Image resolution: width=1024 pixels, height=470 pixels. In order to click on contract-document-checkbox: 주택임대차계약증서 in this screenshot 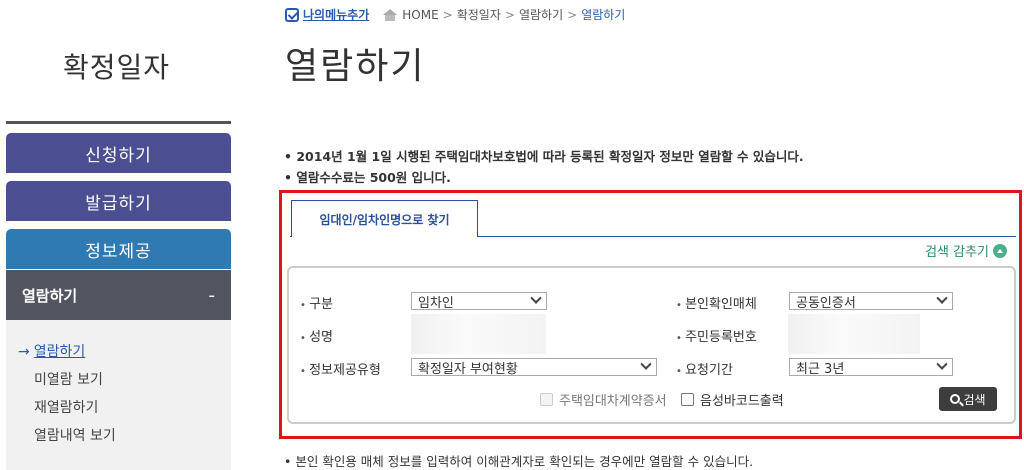, I will do `click(603, 399)`.